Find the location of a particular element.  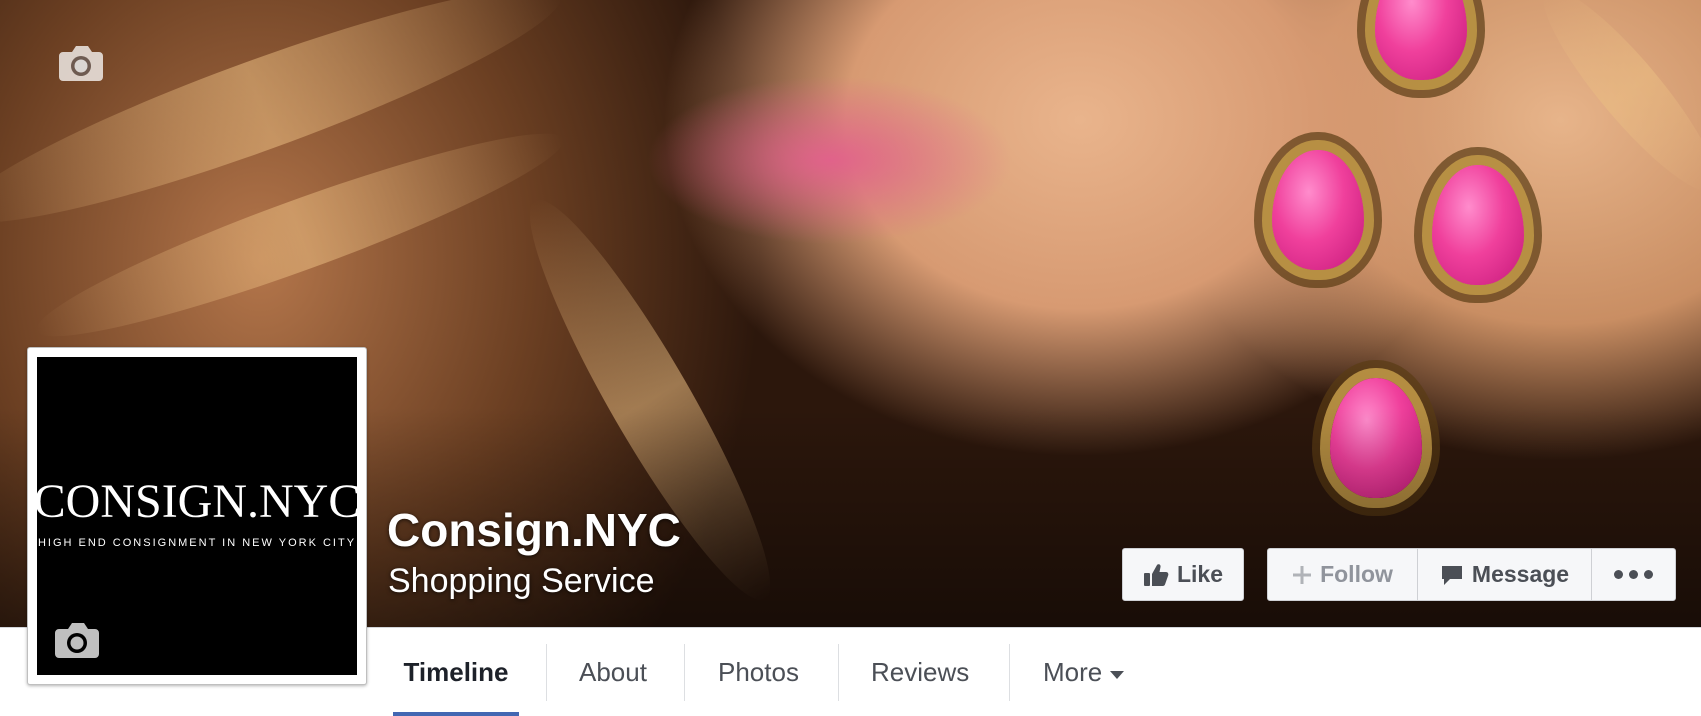

tab-timeline: Timeline is located at coordinates (456, 672).